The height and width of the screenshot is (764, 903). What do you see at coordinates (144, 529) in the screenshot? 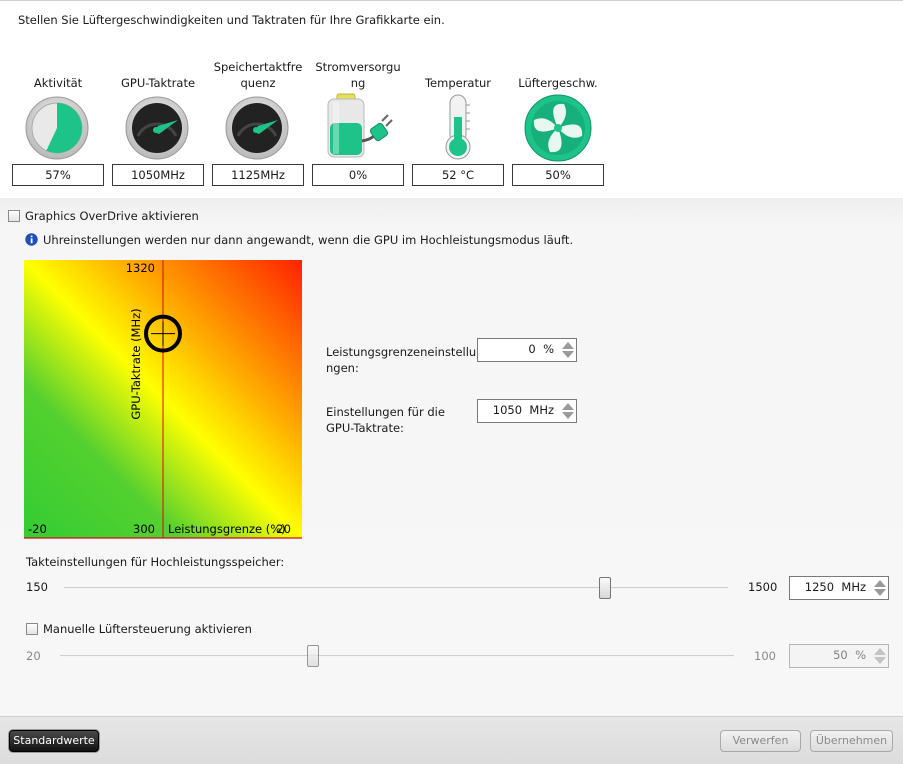
I see `chart-y-min-label: 300` at bounding box center [144, 529].